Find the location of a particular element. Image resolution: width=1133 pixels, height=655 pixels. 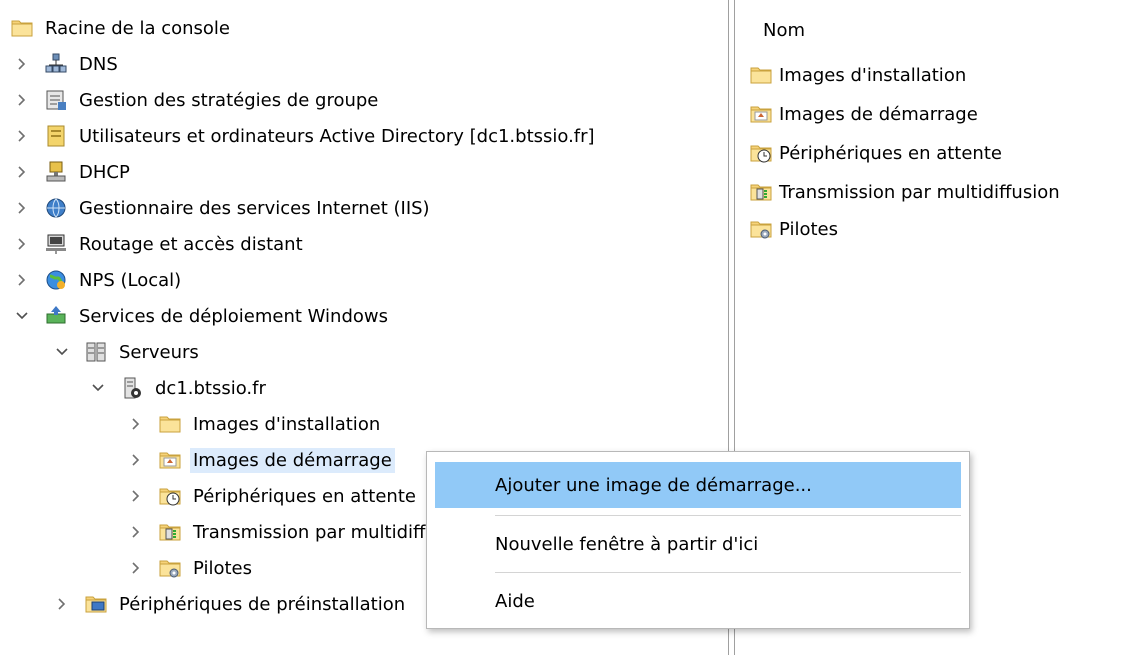

list-item: Périphériques en attente is located at coordinates (875, 153).